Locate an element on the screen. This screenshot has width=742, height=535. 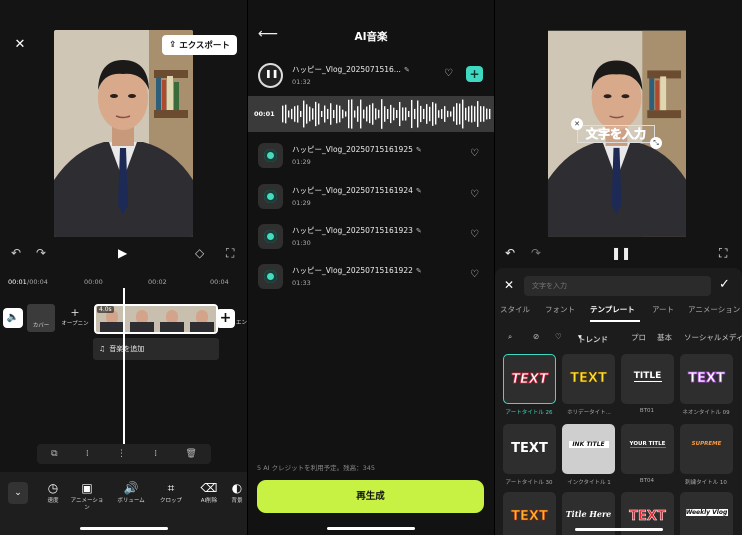
cover-button: カバー is located at coordinates (41, 318).